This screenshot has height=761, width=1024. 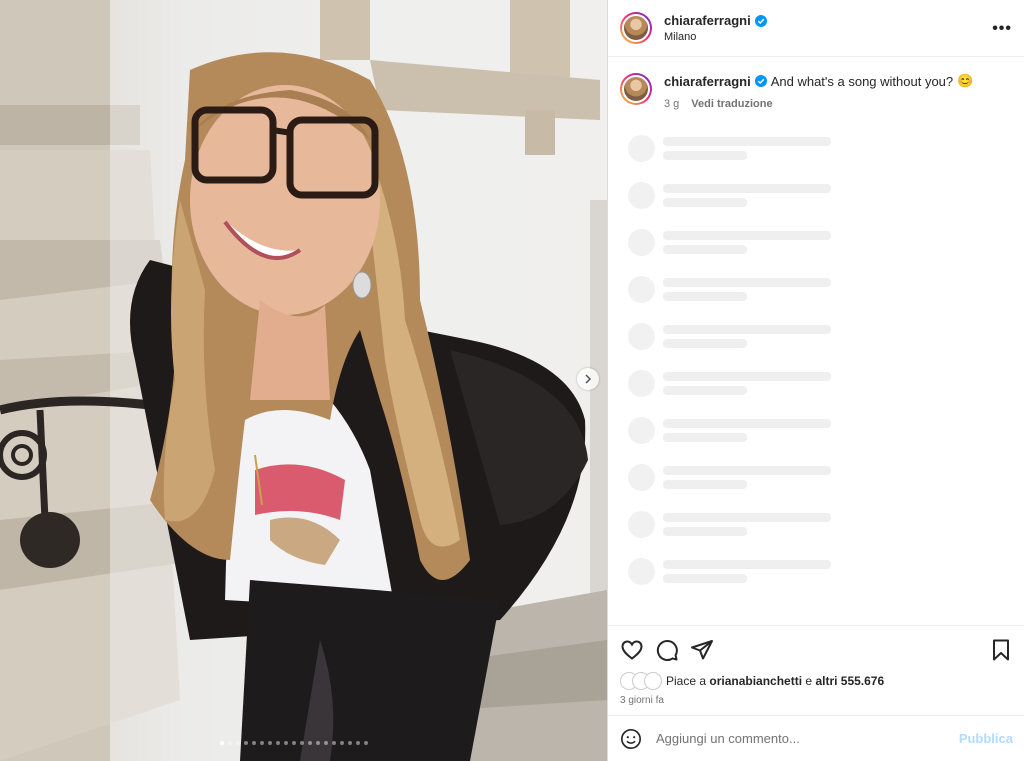 I want to click on author-username: chiaraferragni, so click(x=707, y=20).